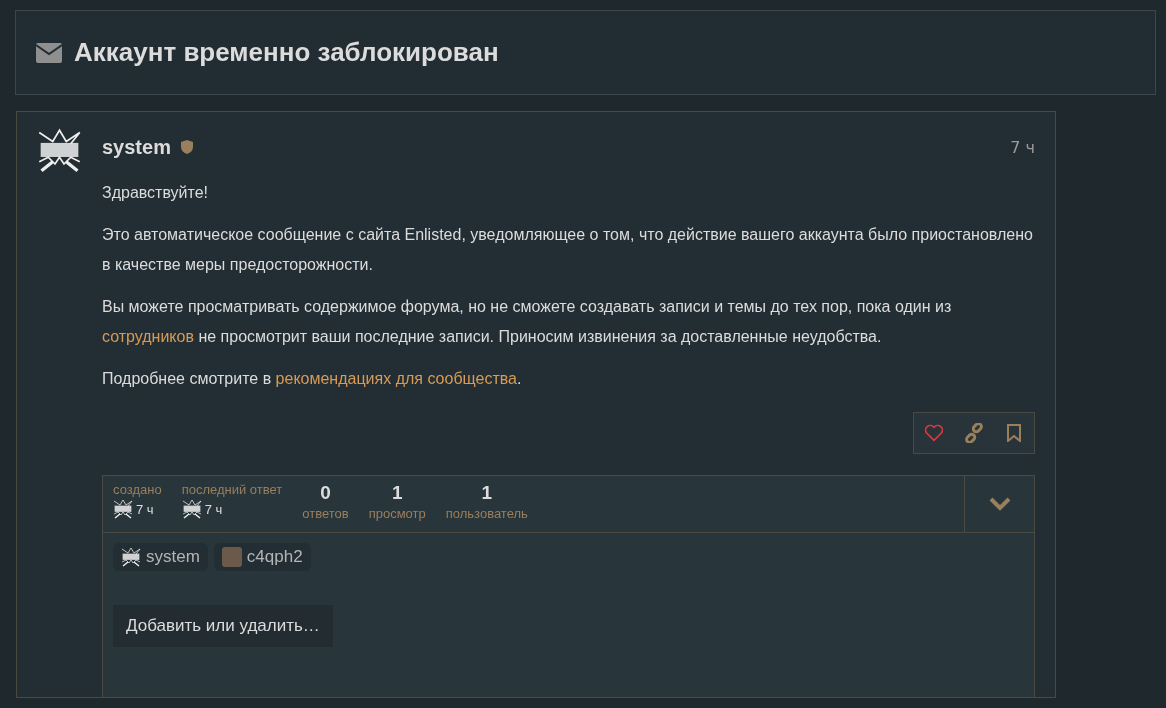 The width and height of the screenshot is (1166, 708). Describe the element at coordinates (568, 250) in the screenshot. I see `post-paragraph: Это автоматическое сообщение с сайта Enlisted, уведомляющее о том, что действие вашего аккаунта было приостановлено в качестве меры предосторожности.` at that location.